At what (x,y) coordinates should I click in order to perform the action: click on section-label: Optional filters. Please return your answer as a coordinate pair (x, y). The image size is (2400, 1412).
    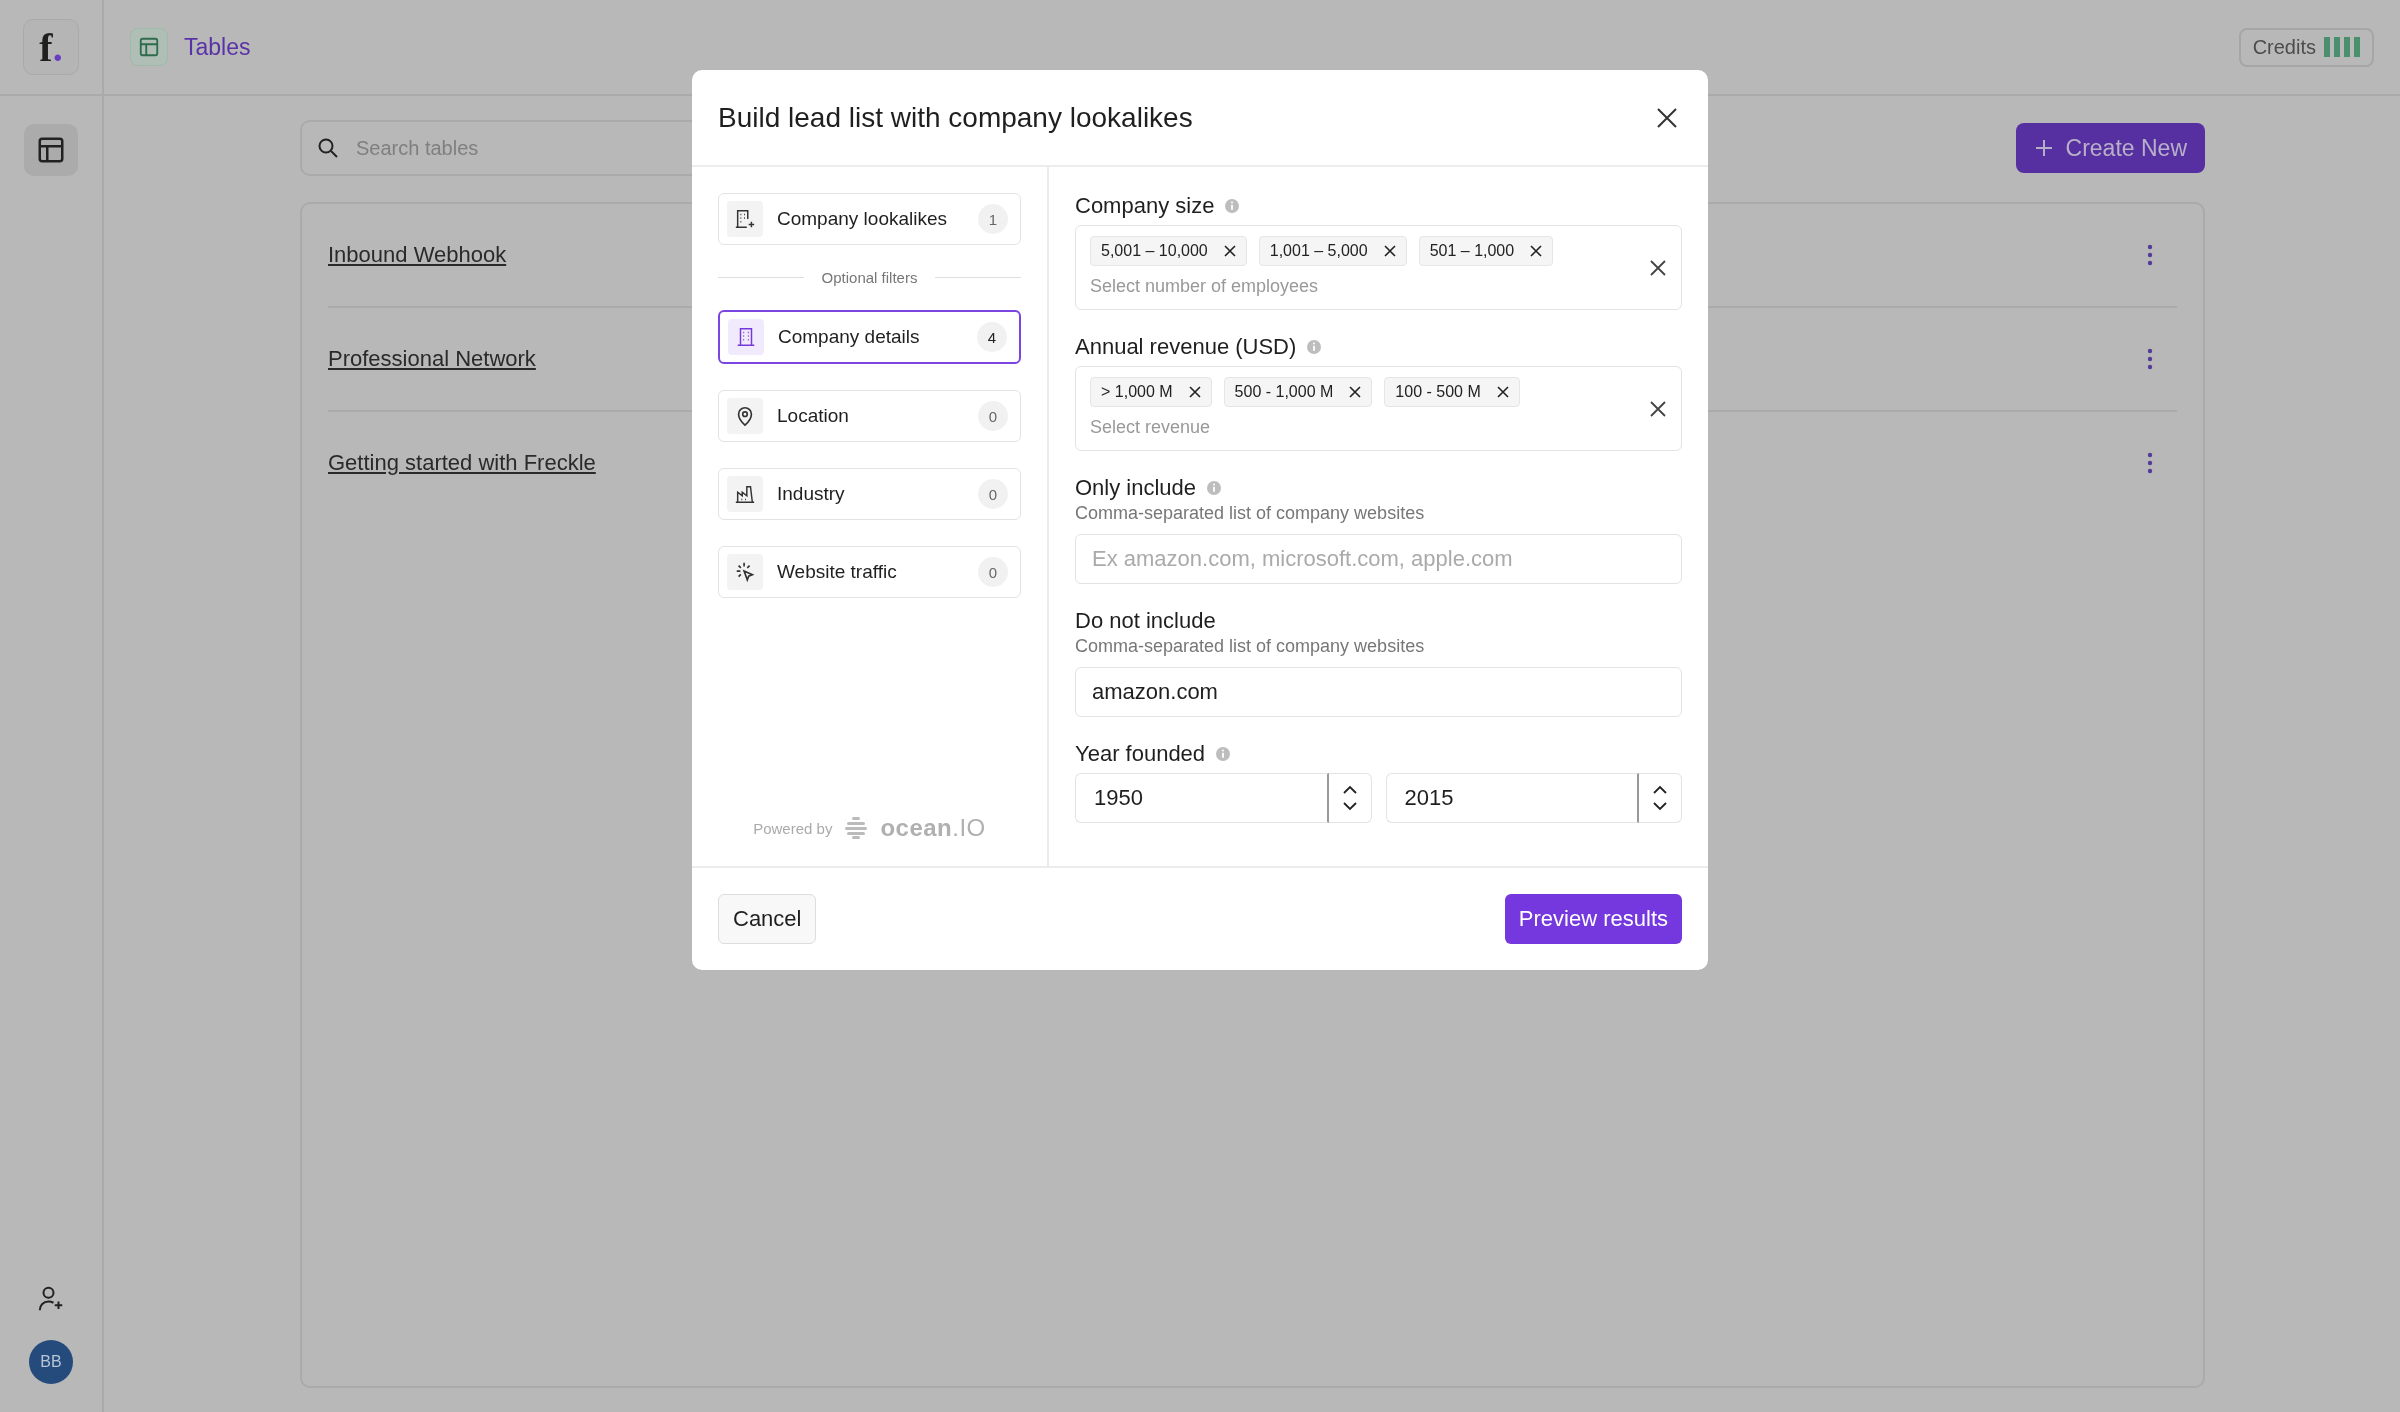
    Looking at the image, I should click on (869, 277).